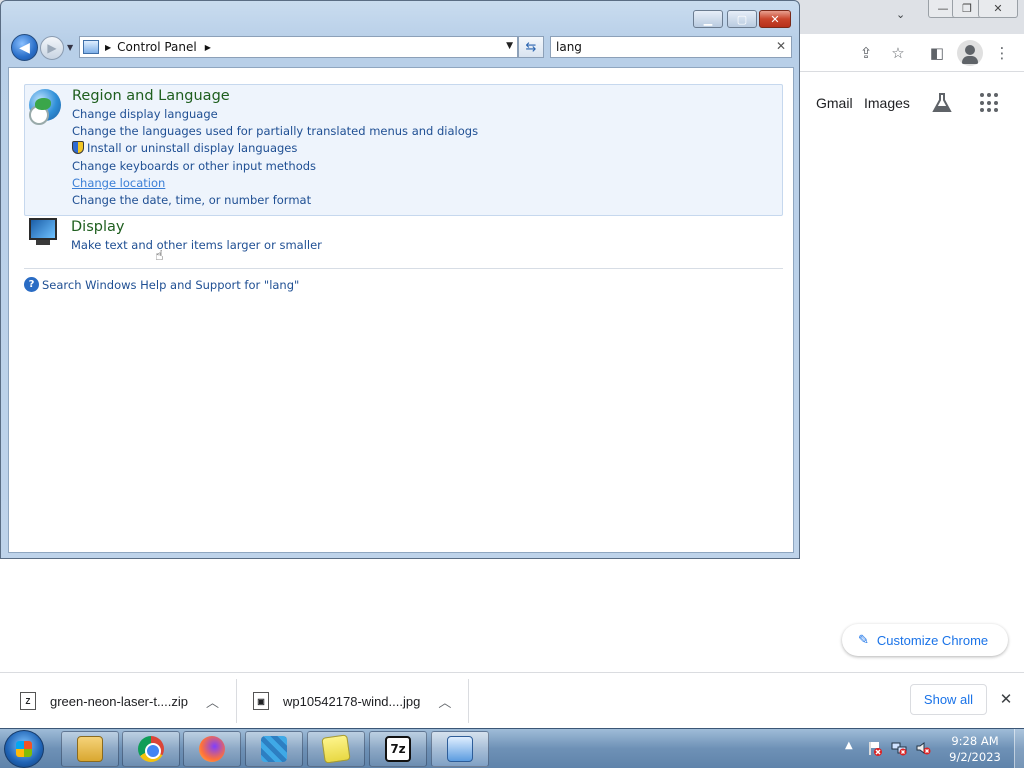  What do you see at coordinates (191, 200) in the screenshot?
I see `change-date-time-format-link: Change the date, time, or number format` at bounding box center [191, 200].